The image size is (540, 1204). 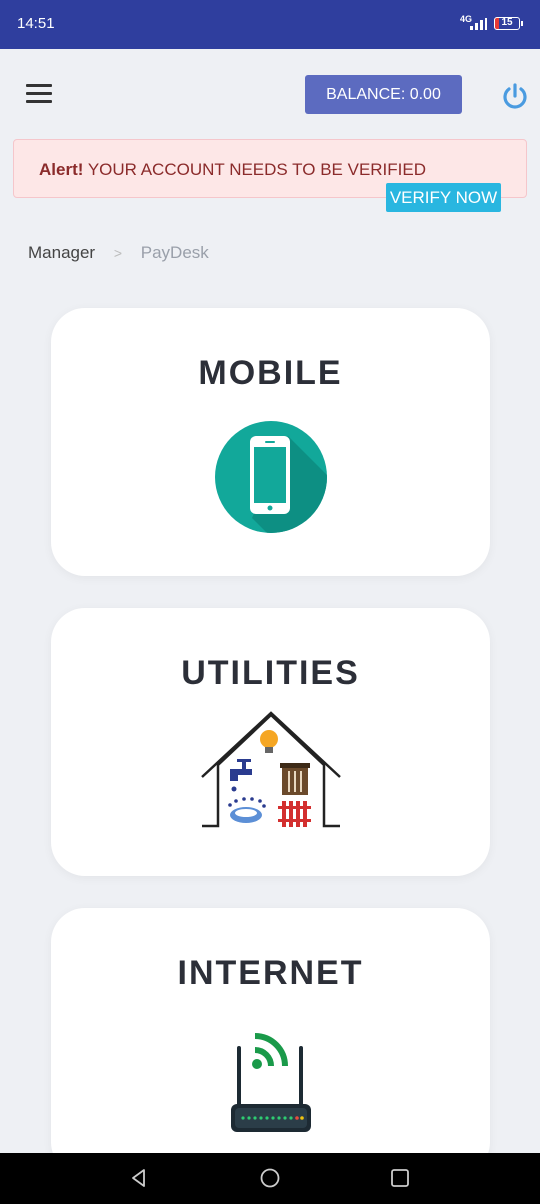 I want to click on back-icon, so click(x=139, y=1178).